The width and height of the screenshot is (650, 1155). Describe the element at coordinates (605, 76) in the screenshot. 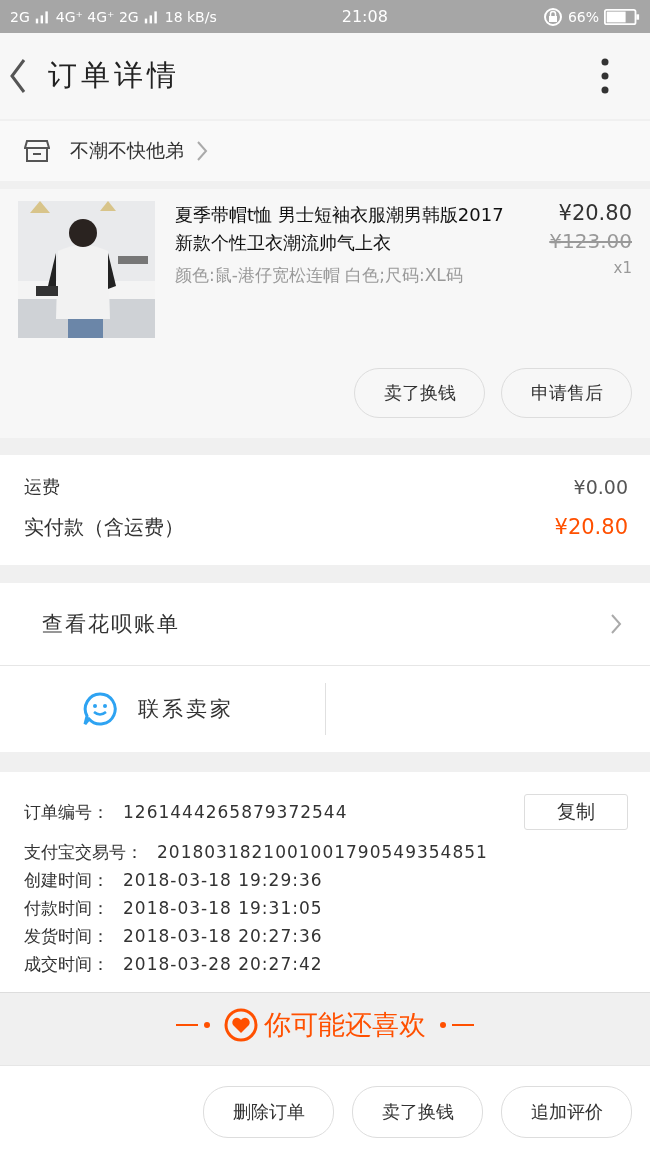

I see `more-icon` at that location.